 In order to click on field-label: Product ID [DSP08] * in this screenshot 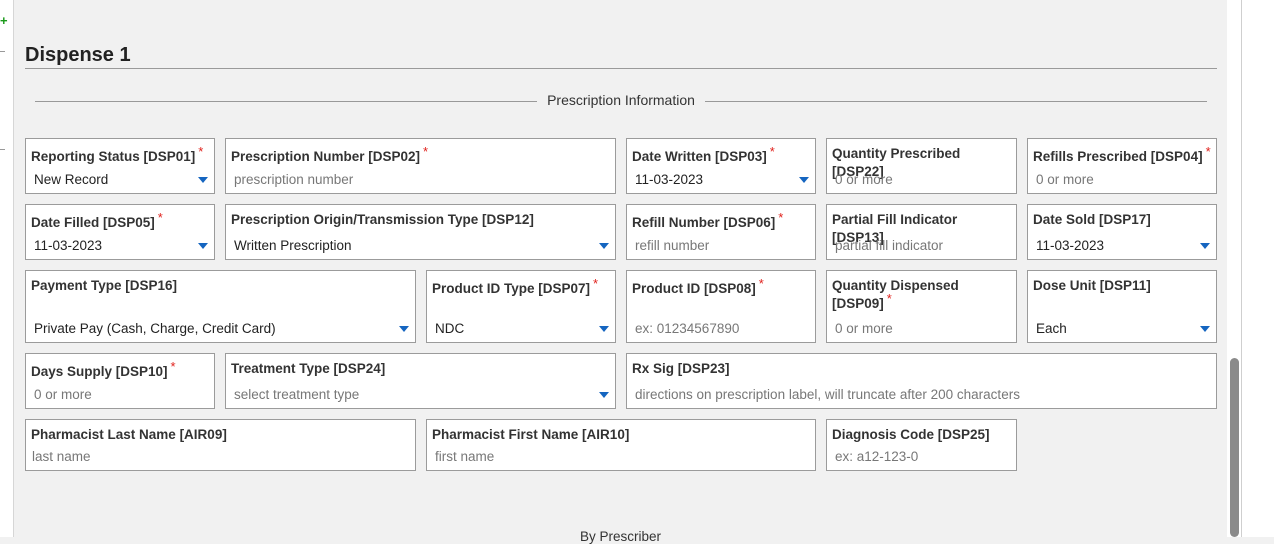, I will do `click(698, 286)`.